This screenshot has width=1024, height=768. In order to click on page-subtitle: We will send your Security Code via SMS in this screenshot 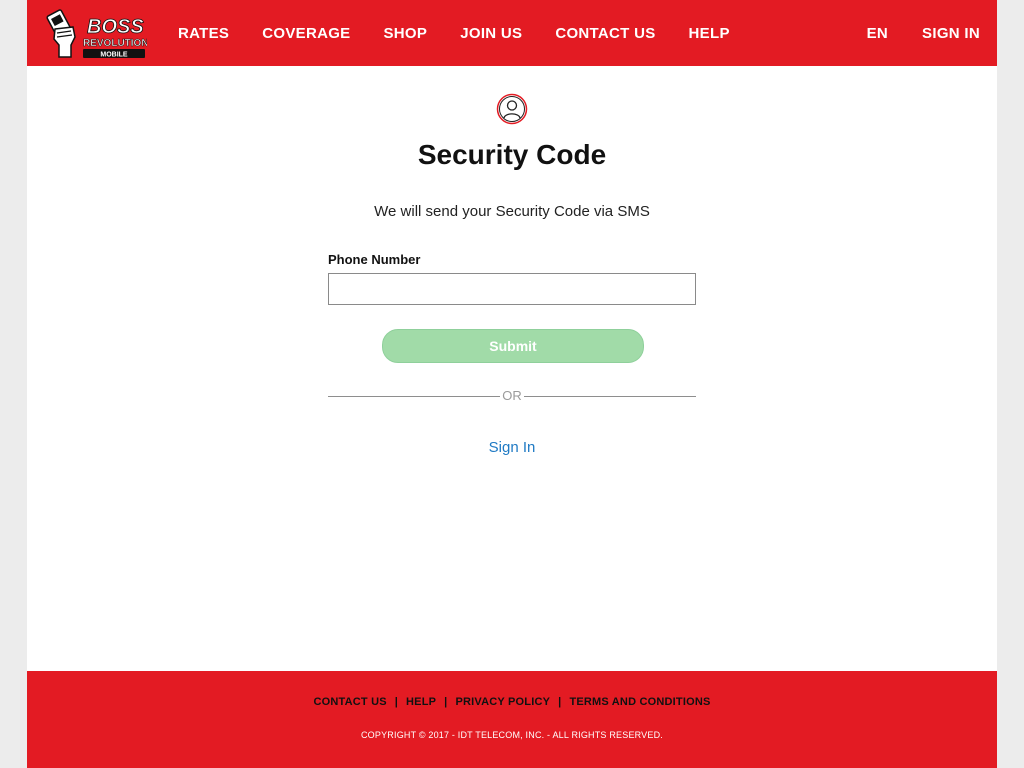, I will do `click(512, 211)`.